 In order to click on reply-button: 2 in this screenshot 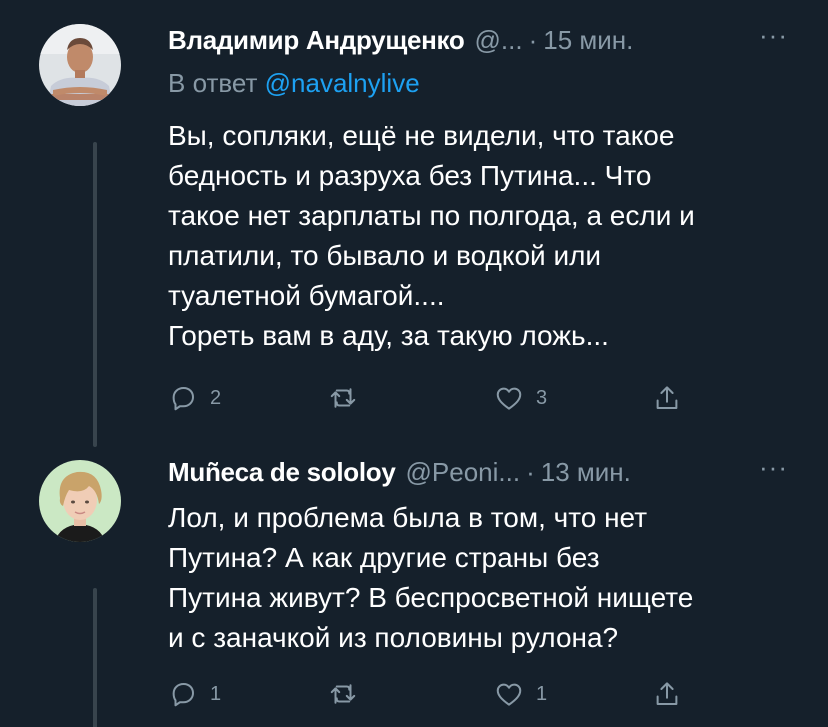, I will do `click(194, 398)`.